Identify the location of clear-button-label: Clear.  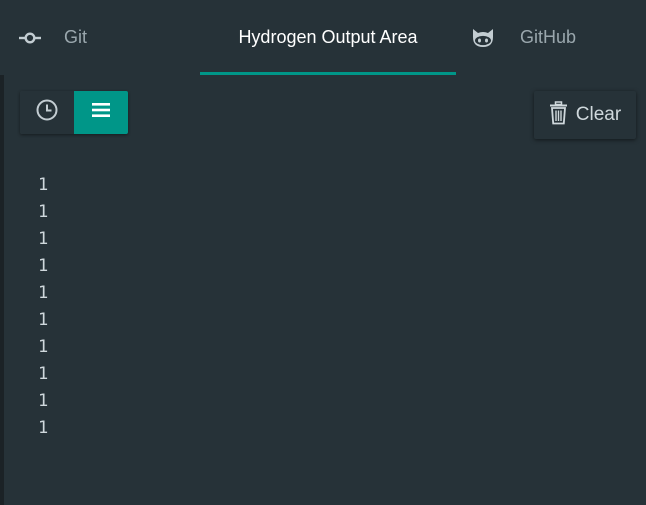
(598, 114).